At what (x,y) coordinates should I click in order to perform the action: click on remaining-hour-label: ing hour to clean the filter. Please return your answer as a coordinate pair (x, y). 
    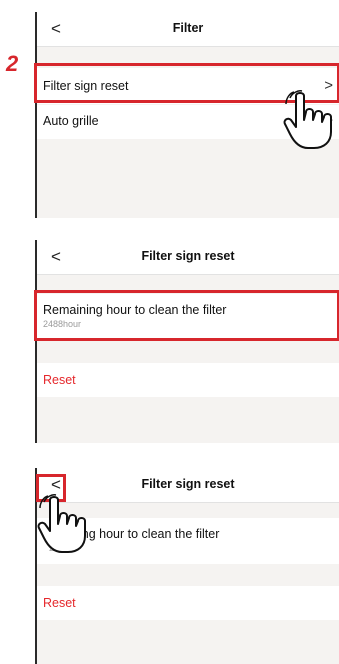
    Looking at the image, I should click on (149, 534).